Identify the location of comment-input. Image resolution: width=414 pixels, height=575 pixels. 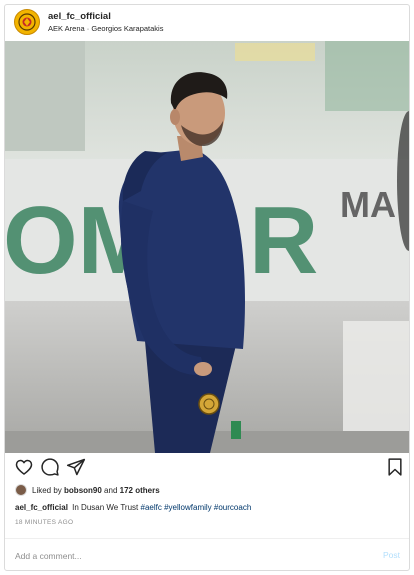
(180, 556).